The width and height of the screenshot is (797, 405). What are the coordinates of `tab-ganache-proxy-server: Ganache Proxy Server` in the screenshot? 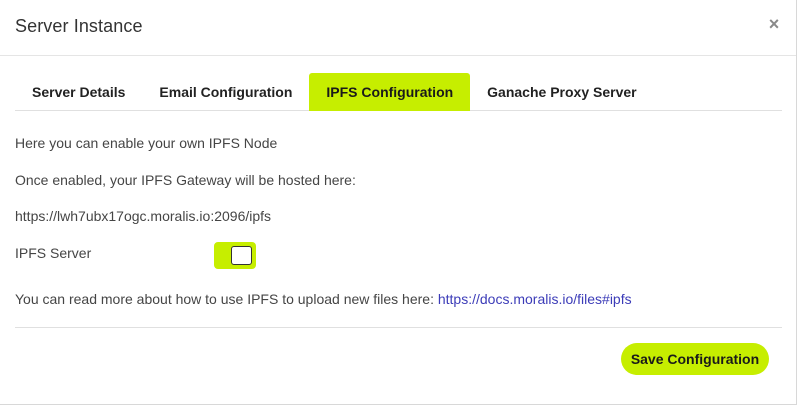 It's located at (561, 92).